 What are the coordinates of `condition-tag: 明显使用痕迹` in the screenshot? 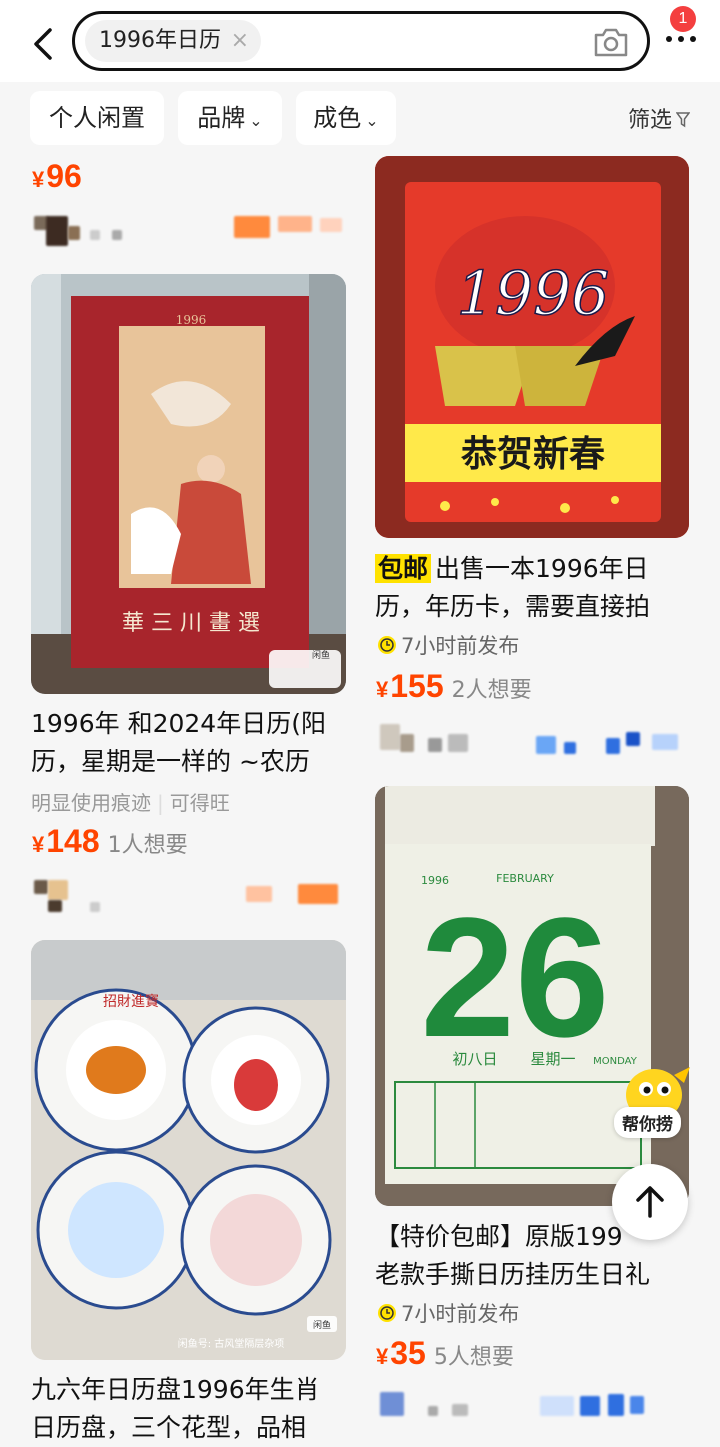 It's located at (91, 803).